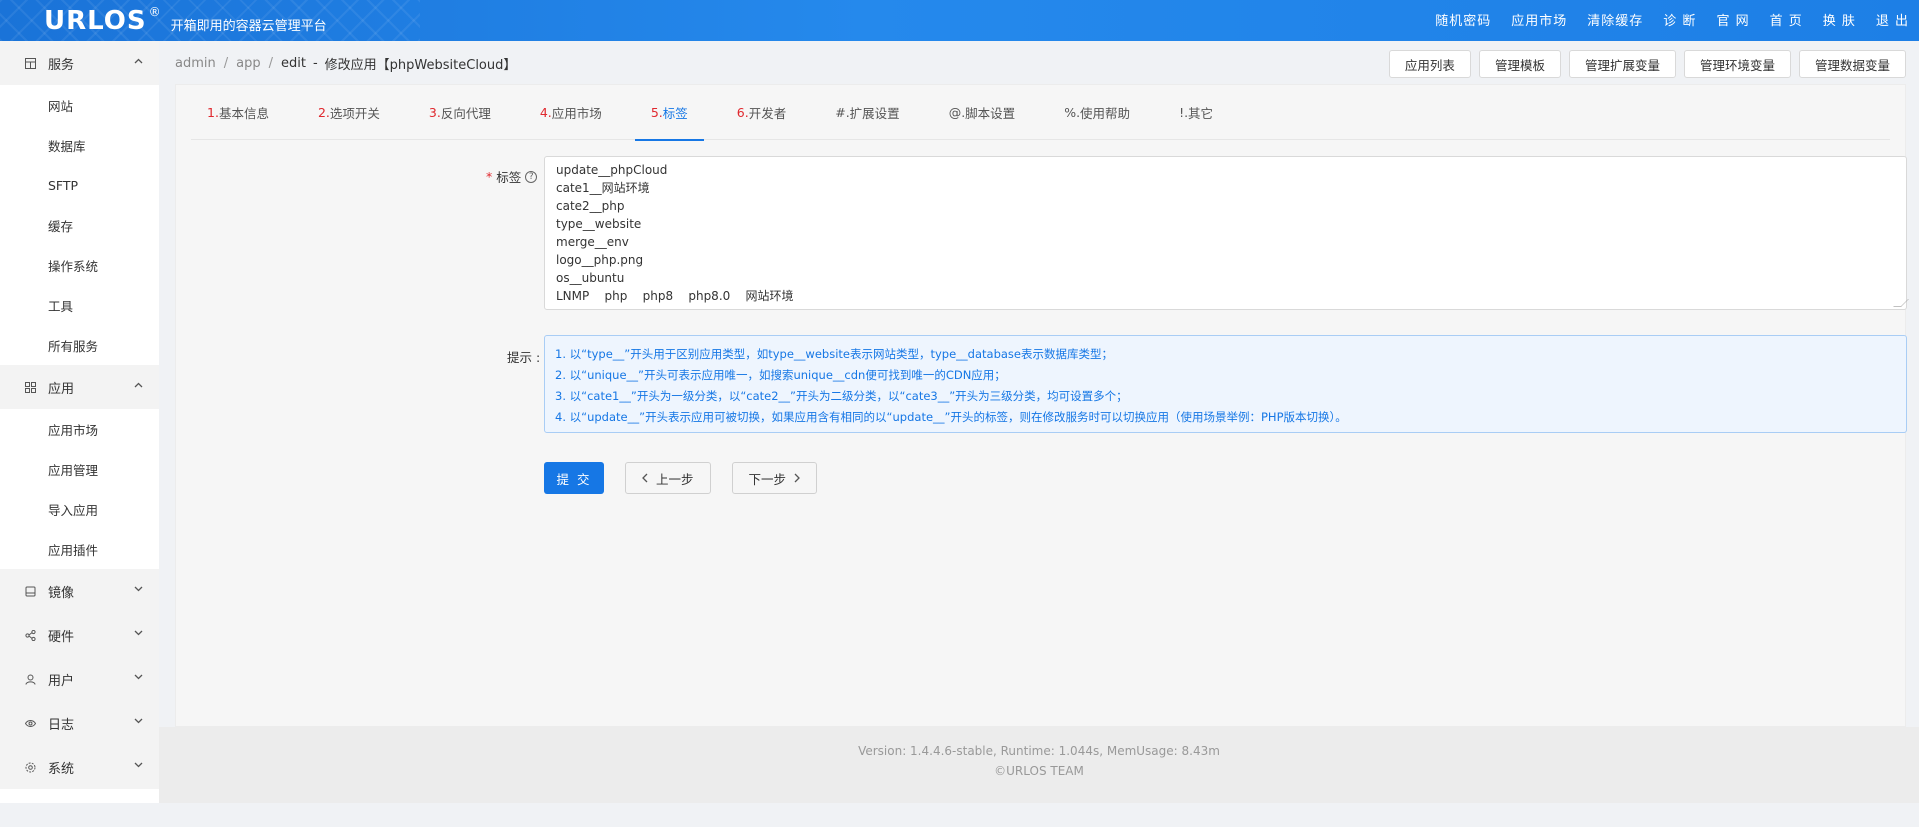 The width and height of the screenshot is (1919, 827). What do you see at coordinates (489, 176) in the screenshot?
I see `required-mark: *` at bounding box center [489, 176].